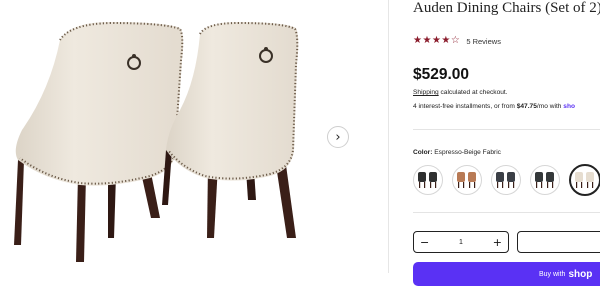 This screenshot has width=600, height=286. What do you see at coordinates (550, 106) in the screenshot?
I see `installments-suffix: /mo with` at bounding box center [550, 106].